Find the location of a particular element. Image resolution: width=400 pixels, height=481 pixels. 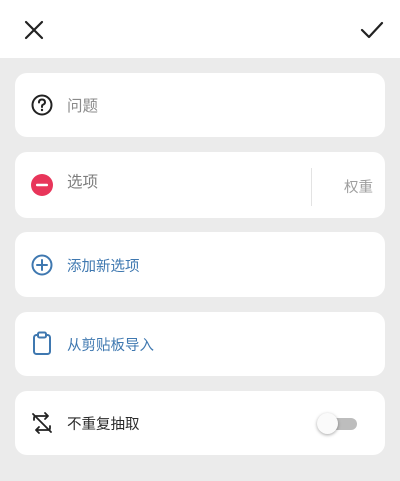

no-repeat-card: 不重复抽取 is located at coordinates (200, 423).